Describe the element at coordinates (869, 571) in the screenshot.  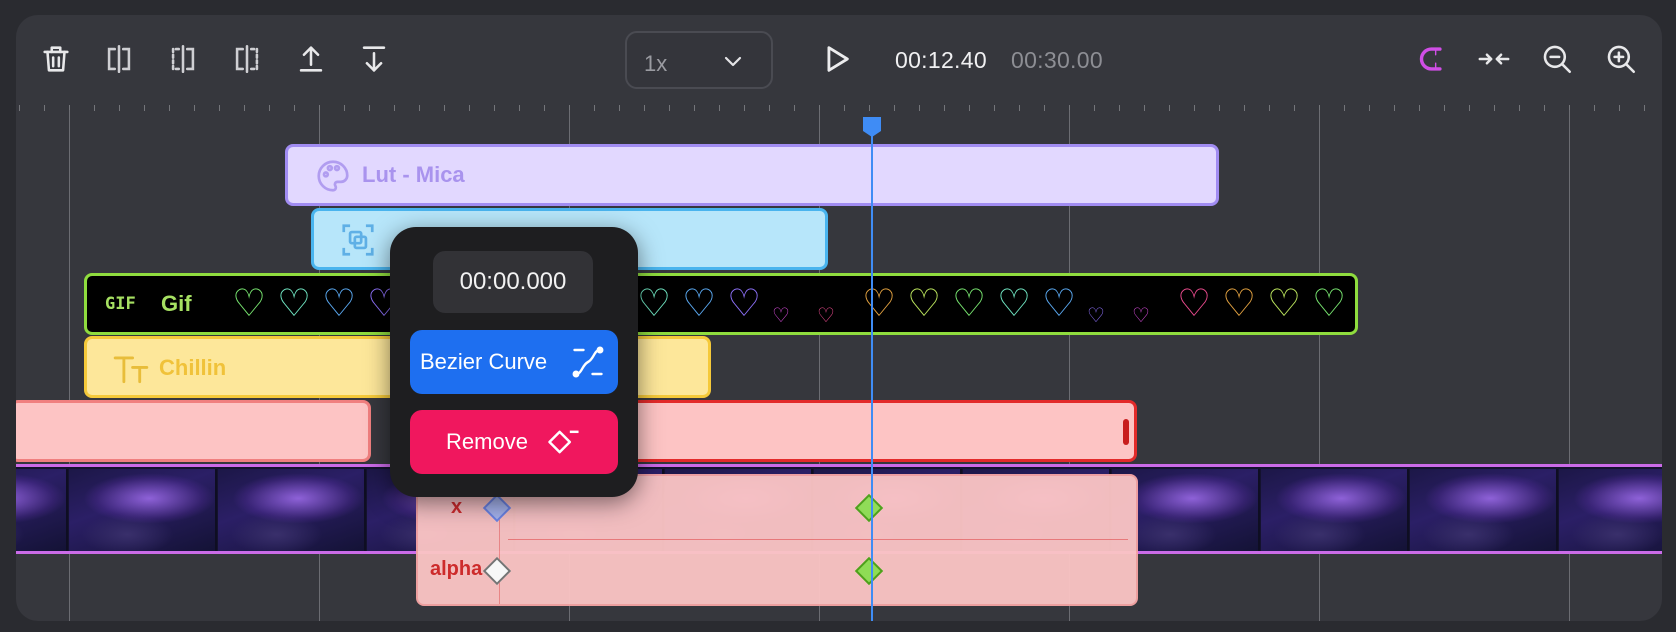
I see `keyframe-alpha-current` at that location.